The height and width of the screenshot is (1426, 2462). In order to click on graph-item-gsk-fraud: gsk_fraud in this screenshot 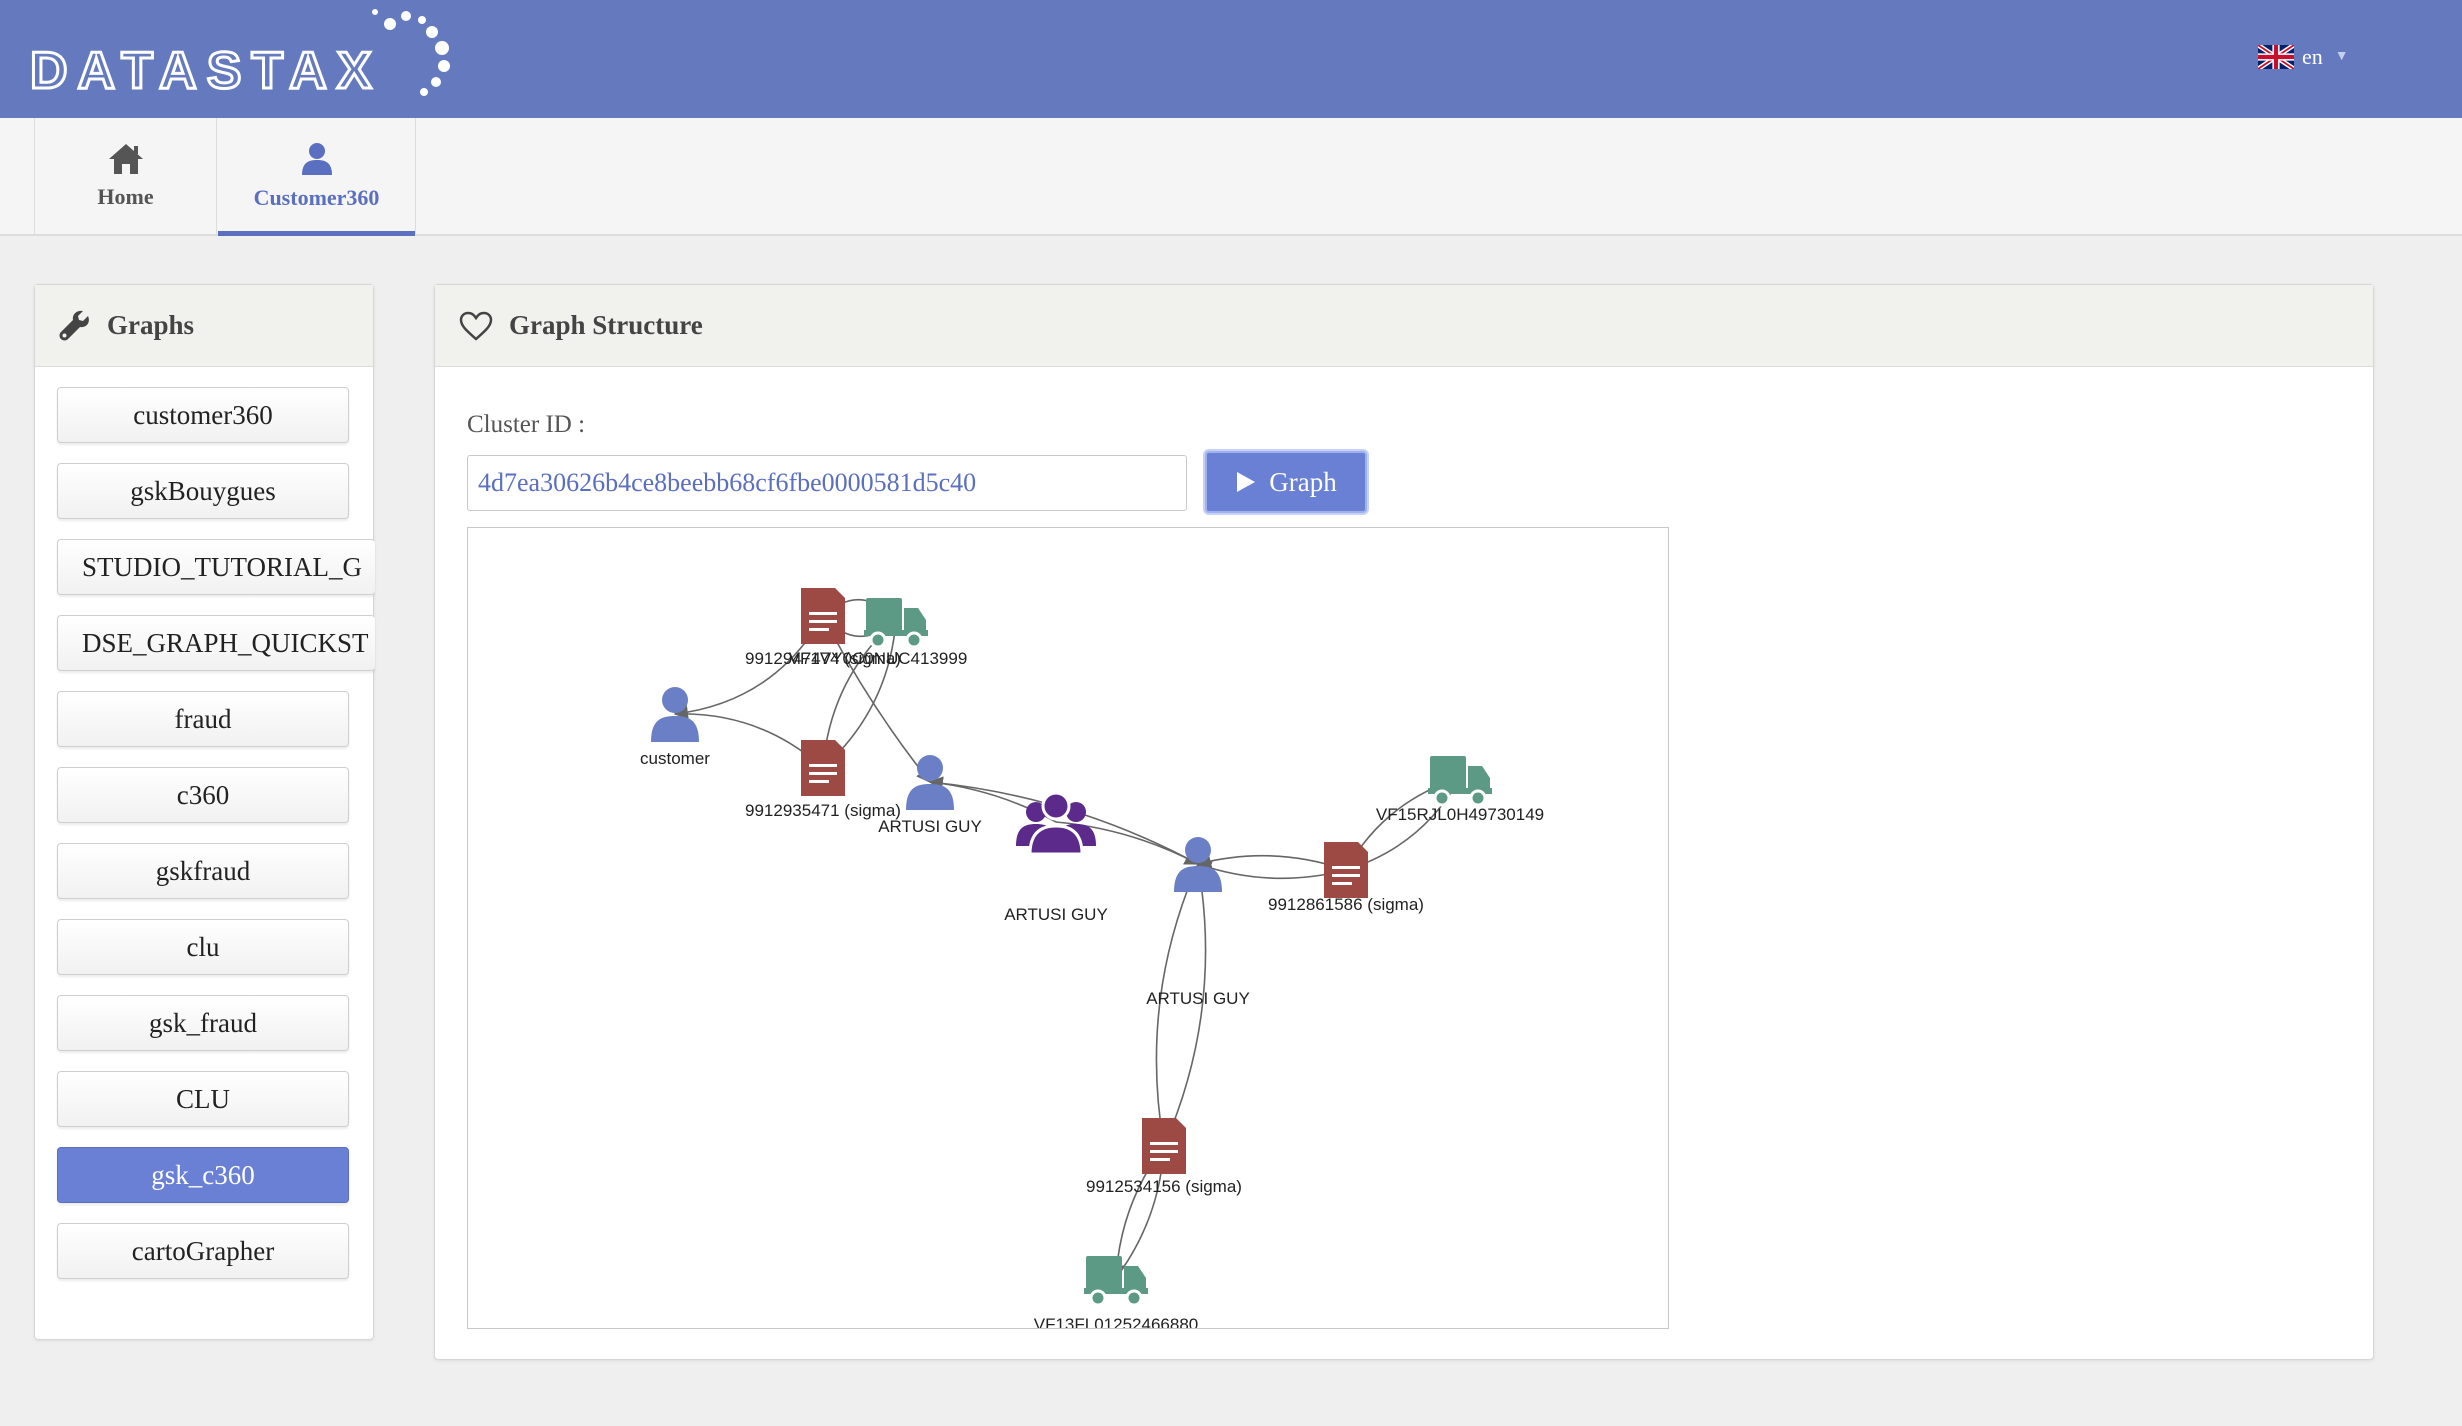, I will do `click(203, 1023)`.